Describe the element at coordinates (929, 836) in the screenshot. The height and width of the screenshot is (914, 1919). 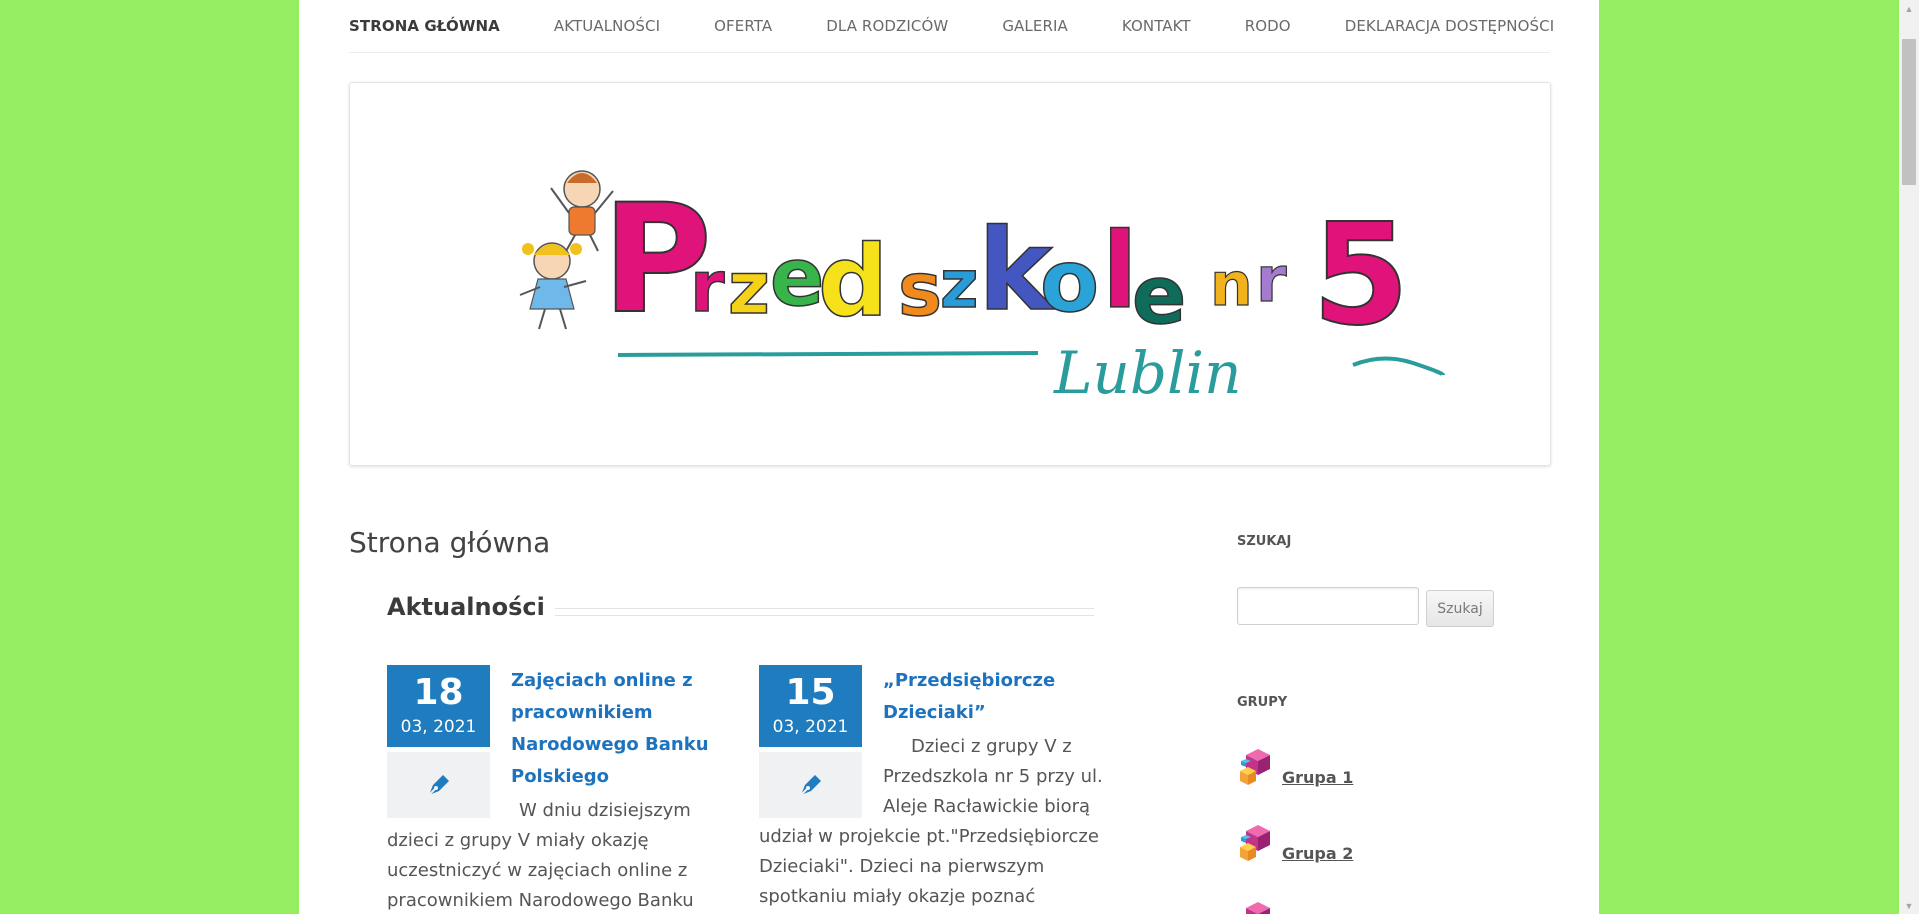
I see `excerpt-line: udział w projekcie pt."Przedsiębiorcze` at that location.